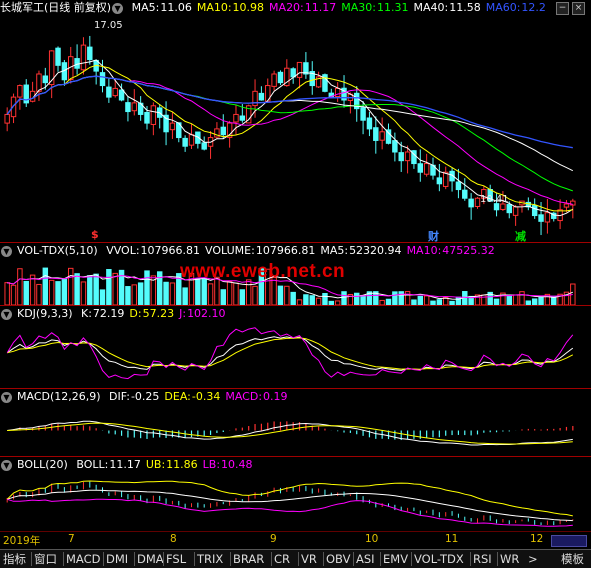 The height and width of the screenshot is (568, 591). I want to click on x-axis-label: 12, so click(537, 539).